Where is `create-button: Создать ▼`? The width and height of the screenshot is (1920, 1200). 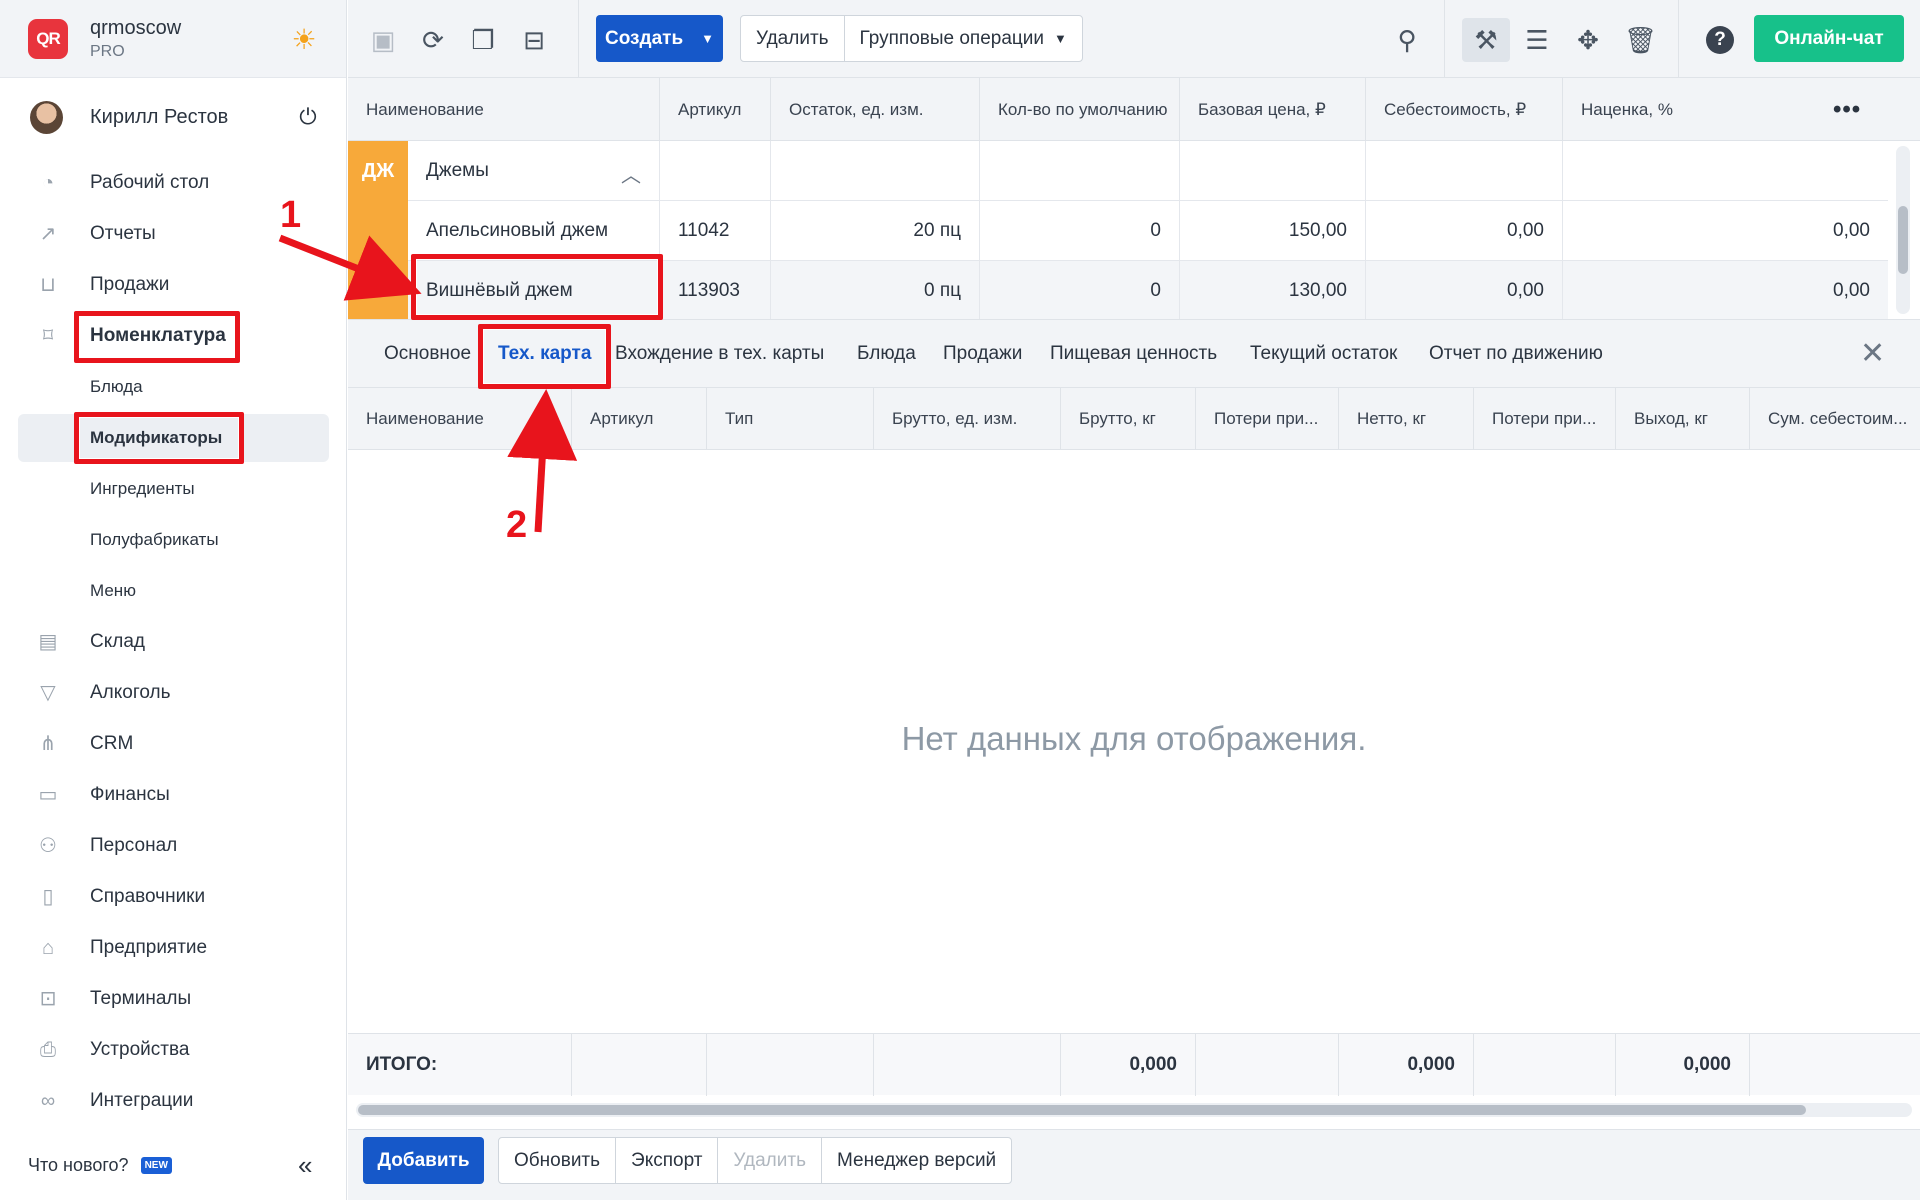
create-button: Создать ▼ is located at coordinates (659, 38).